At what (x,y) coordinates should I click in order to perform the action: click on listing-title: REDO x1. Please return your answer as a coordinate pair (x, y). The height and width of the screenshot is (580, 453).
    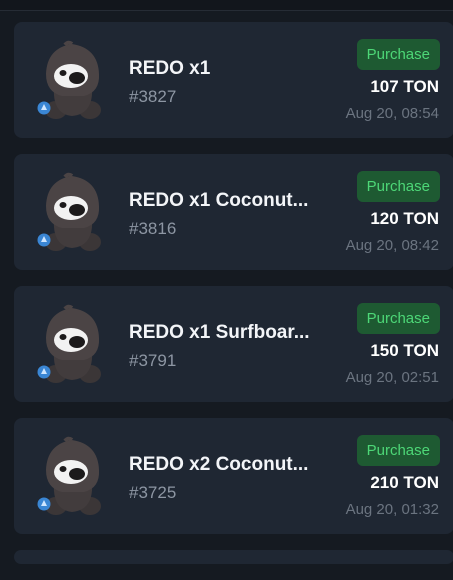
    Looking at the image, I should click on (170, 68).